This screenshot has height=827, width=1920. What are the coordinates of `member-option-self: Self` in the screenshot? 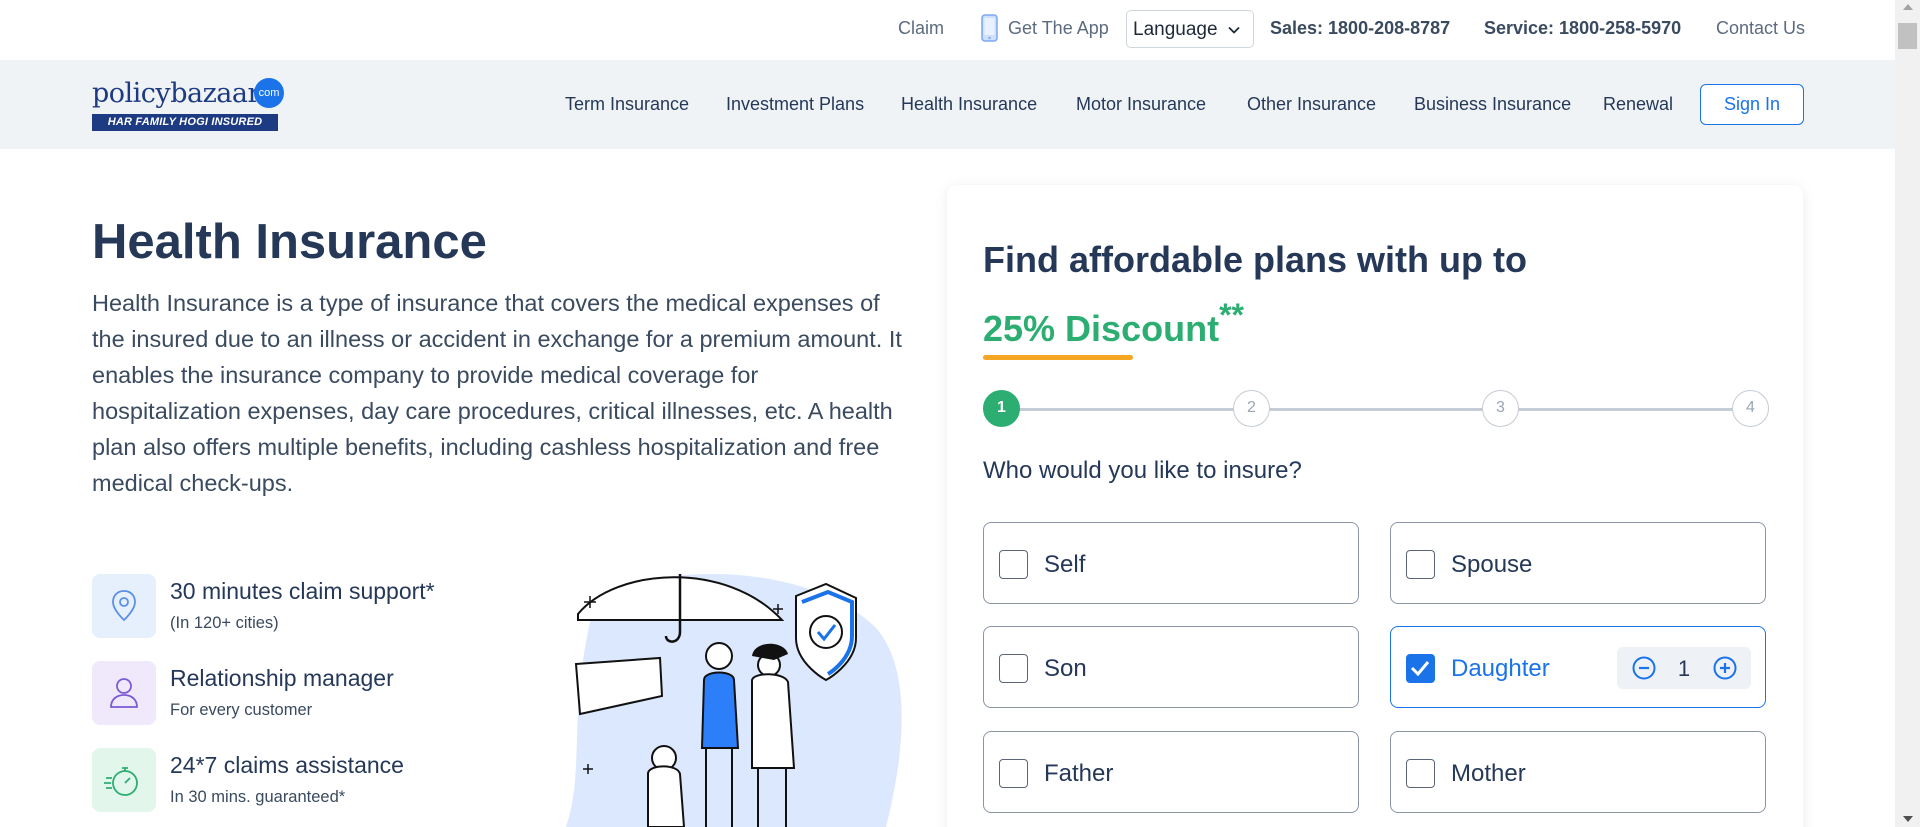 It's located at (1171, 563).